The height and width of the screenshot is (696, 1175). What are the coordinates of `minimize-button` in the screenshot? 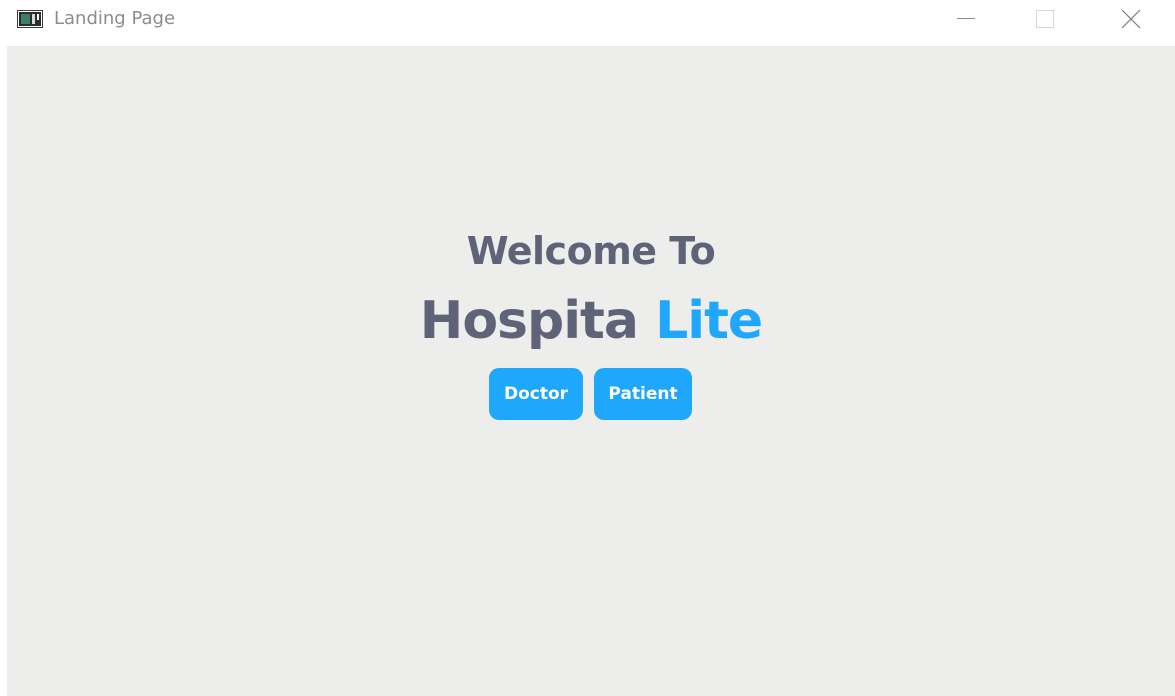 It's located at (966, 19).